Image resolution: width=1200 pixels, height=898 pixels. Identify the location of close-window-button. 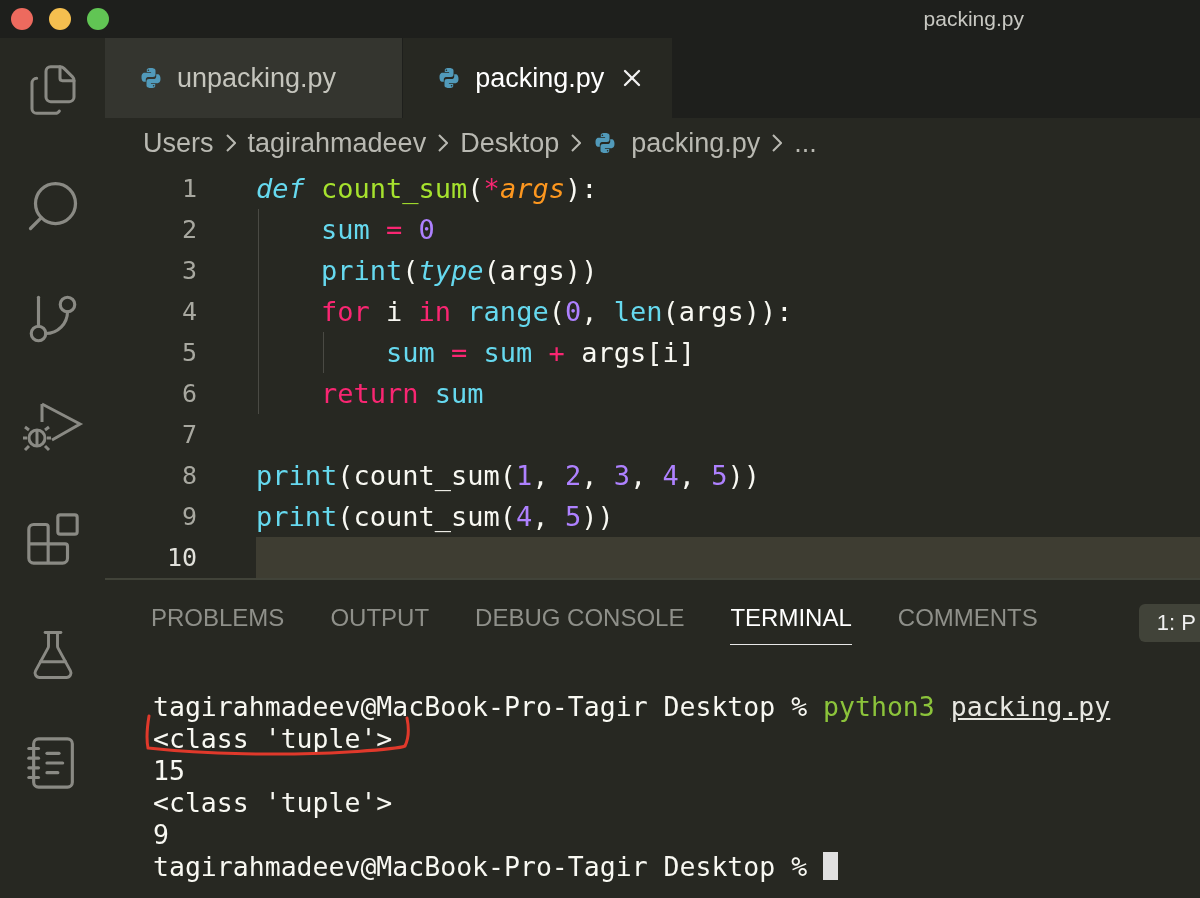
(22, 19).